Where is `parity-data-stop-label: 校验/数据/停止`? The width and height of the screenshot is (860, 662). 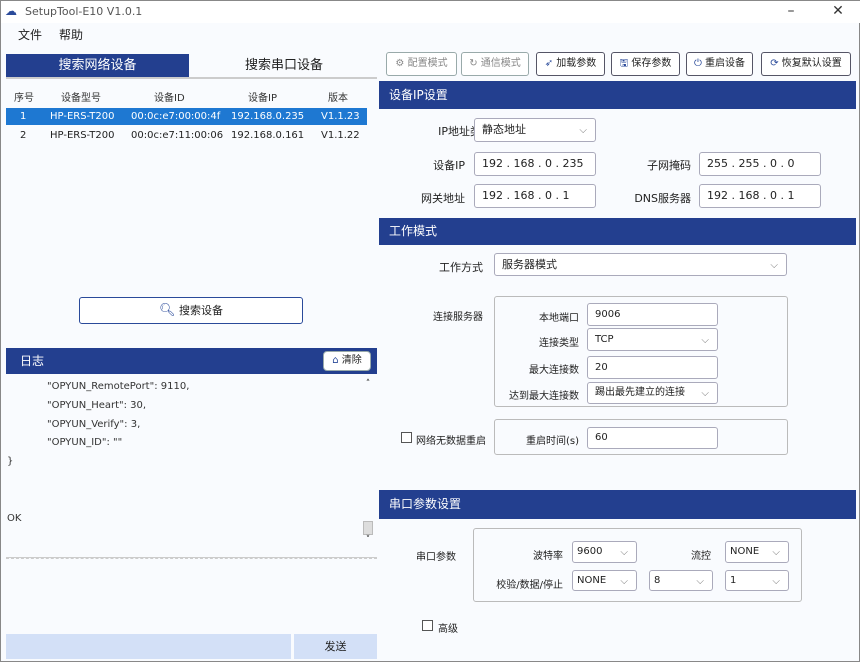
parity-data-stop-label: 校验/数据/停止 is located at coordinates (529, 585).